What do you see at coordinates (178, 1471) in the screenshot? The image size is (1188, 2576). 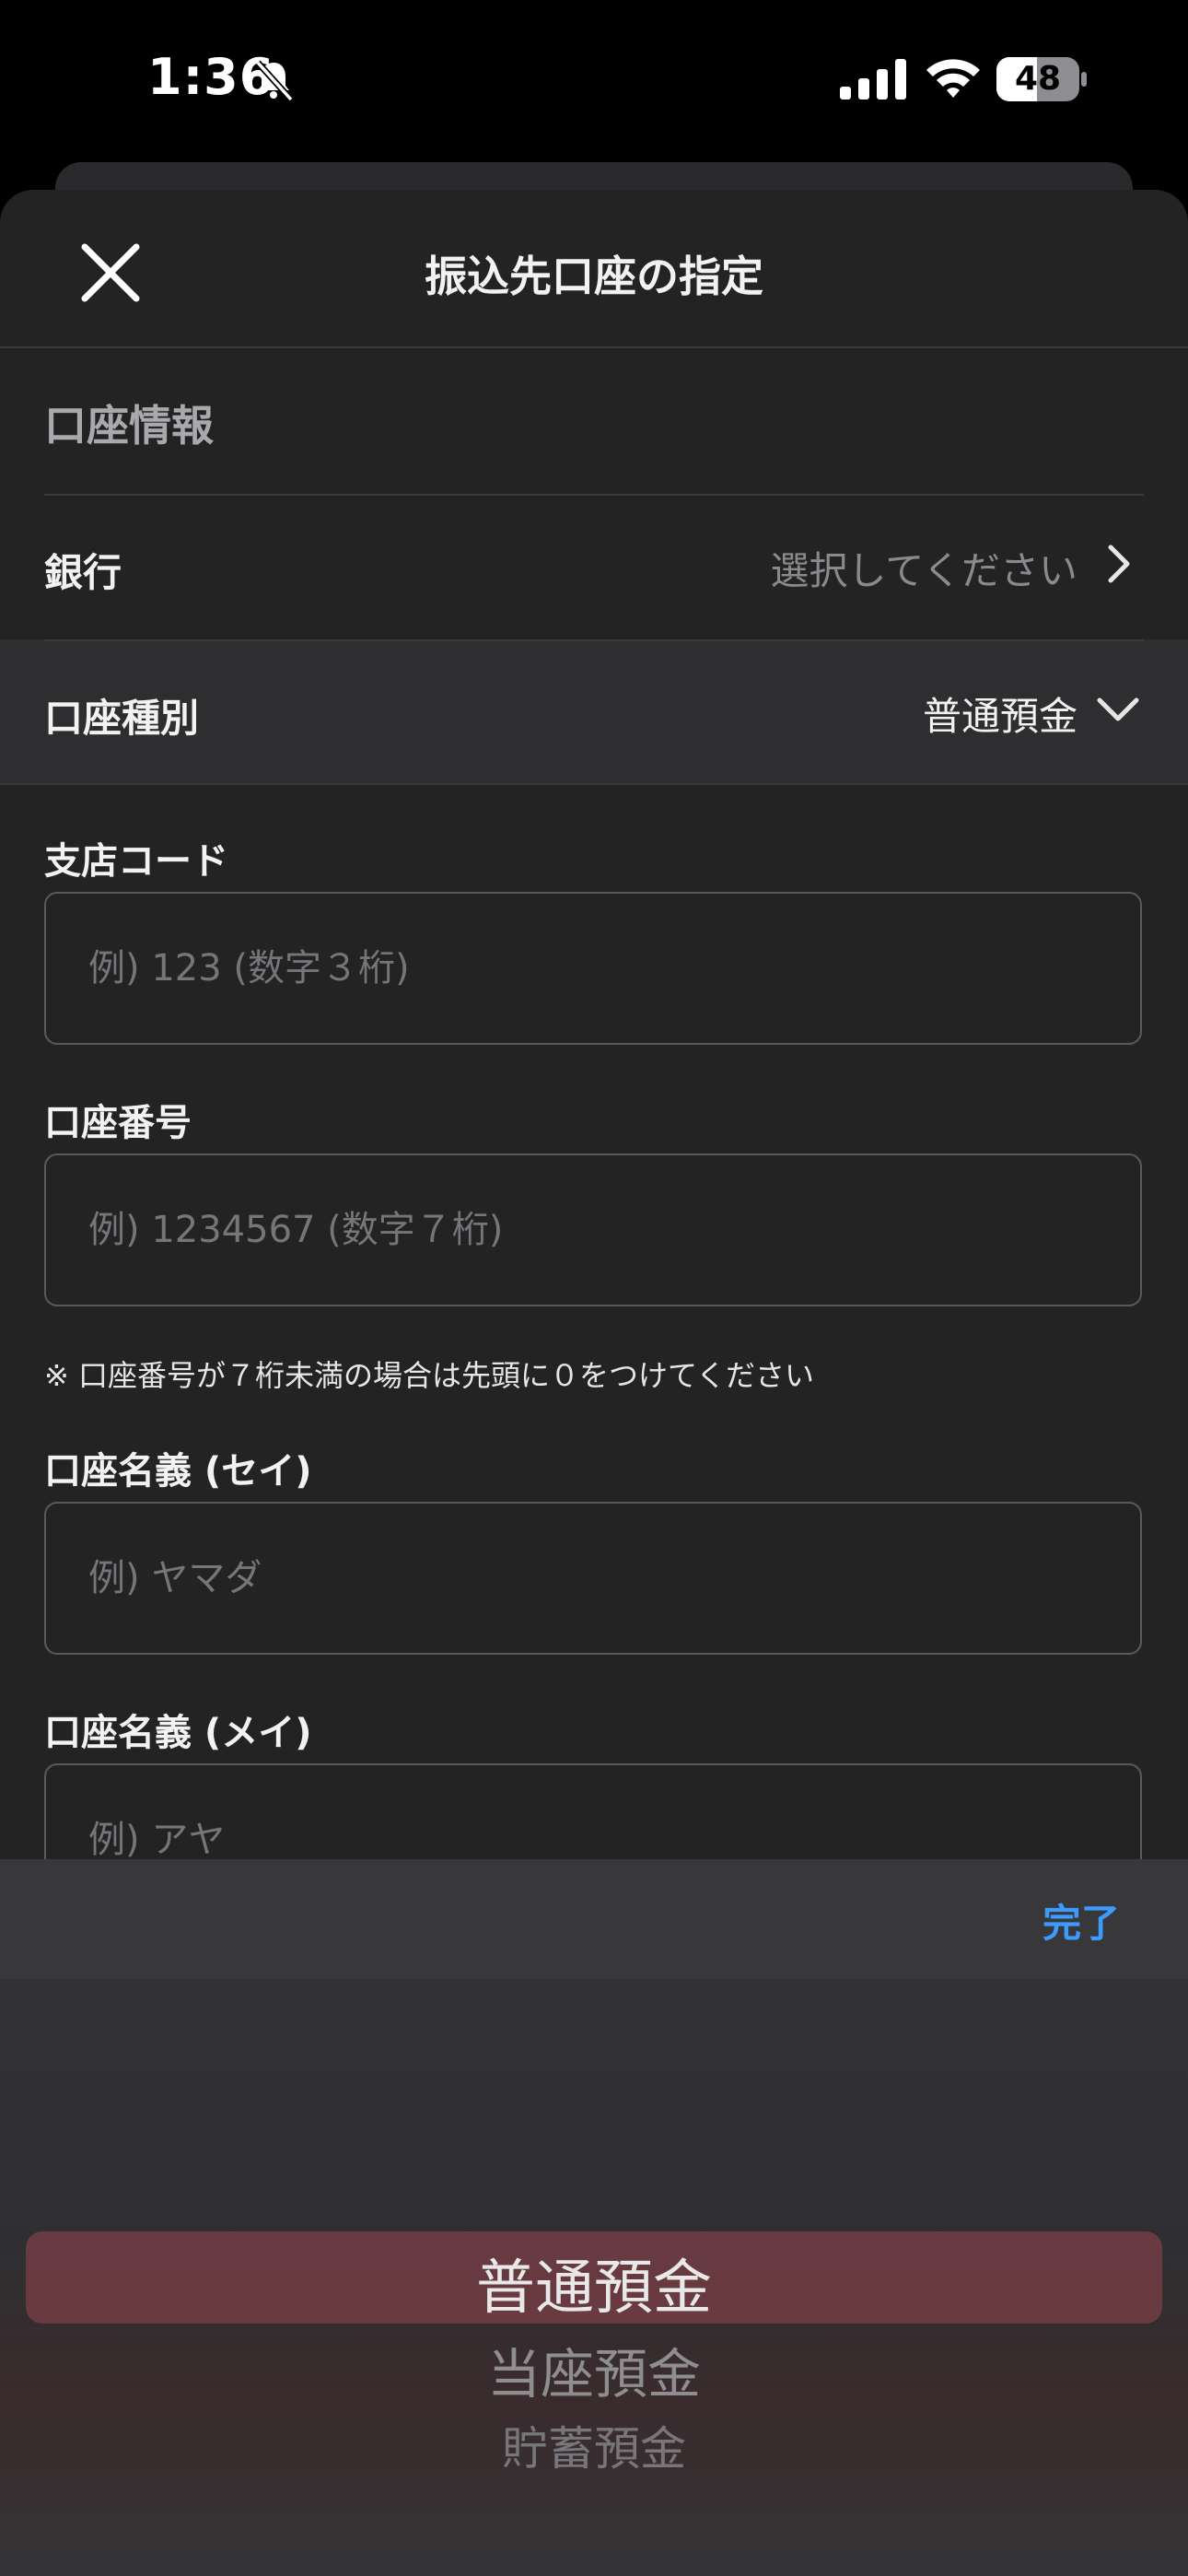 I see `account-name-sei-label: 口座名義 (セイ)` at bounding box center [178, 1471].